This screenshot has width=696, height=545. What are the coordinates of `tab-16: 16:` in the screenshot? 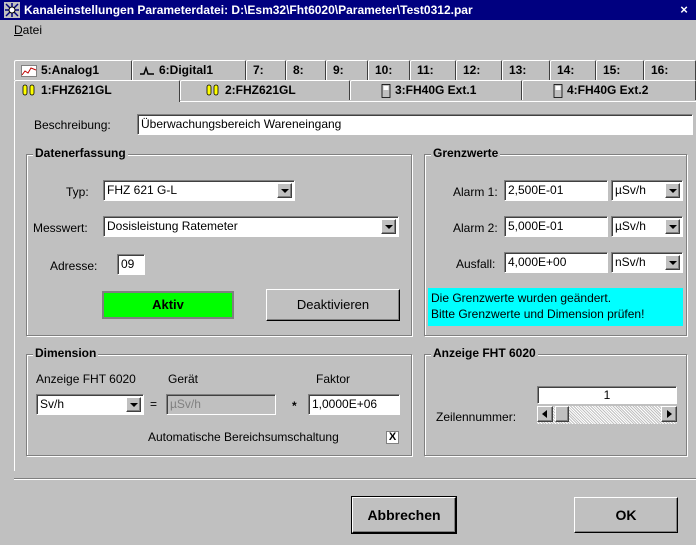 It's located at (670, 70).